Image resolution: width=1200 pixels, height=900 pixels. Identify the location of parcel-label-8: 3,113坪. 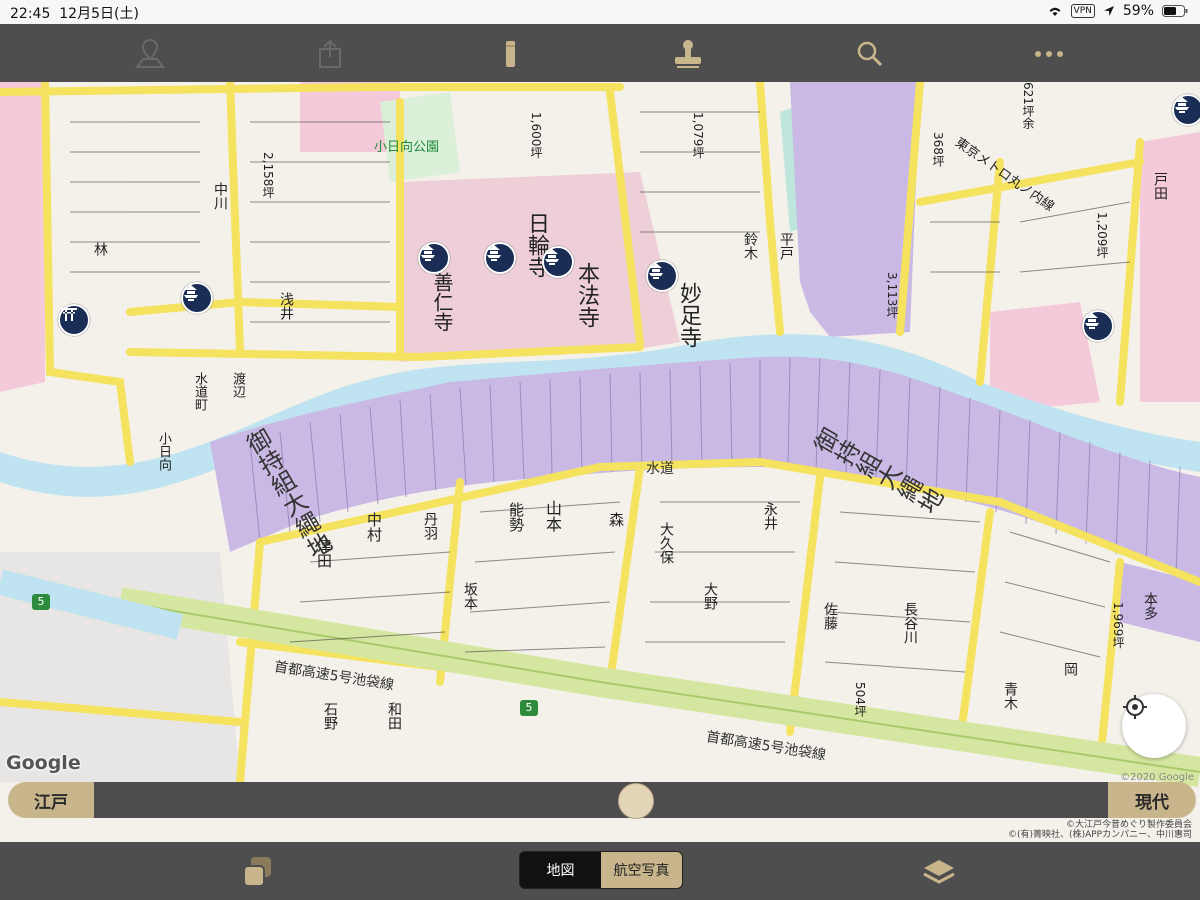
(892, 295).